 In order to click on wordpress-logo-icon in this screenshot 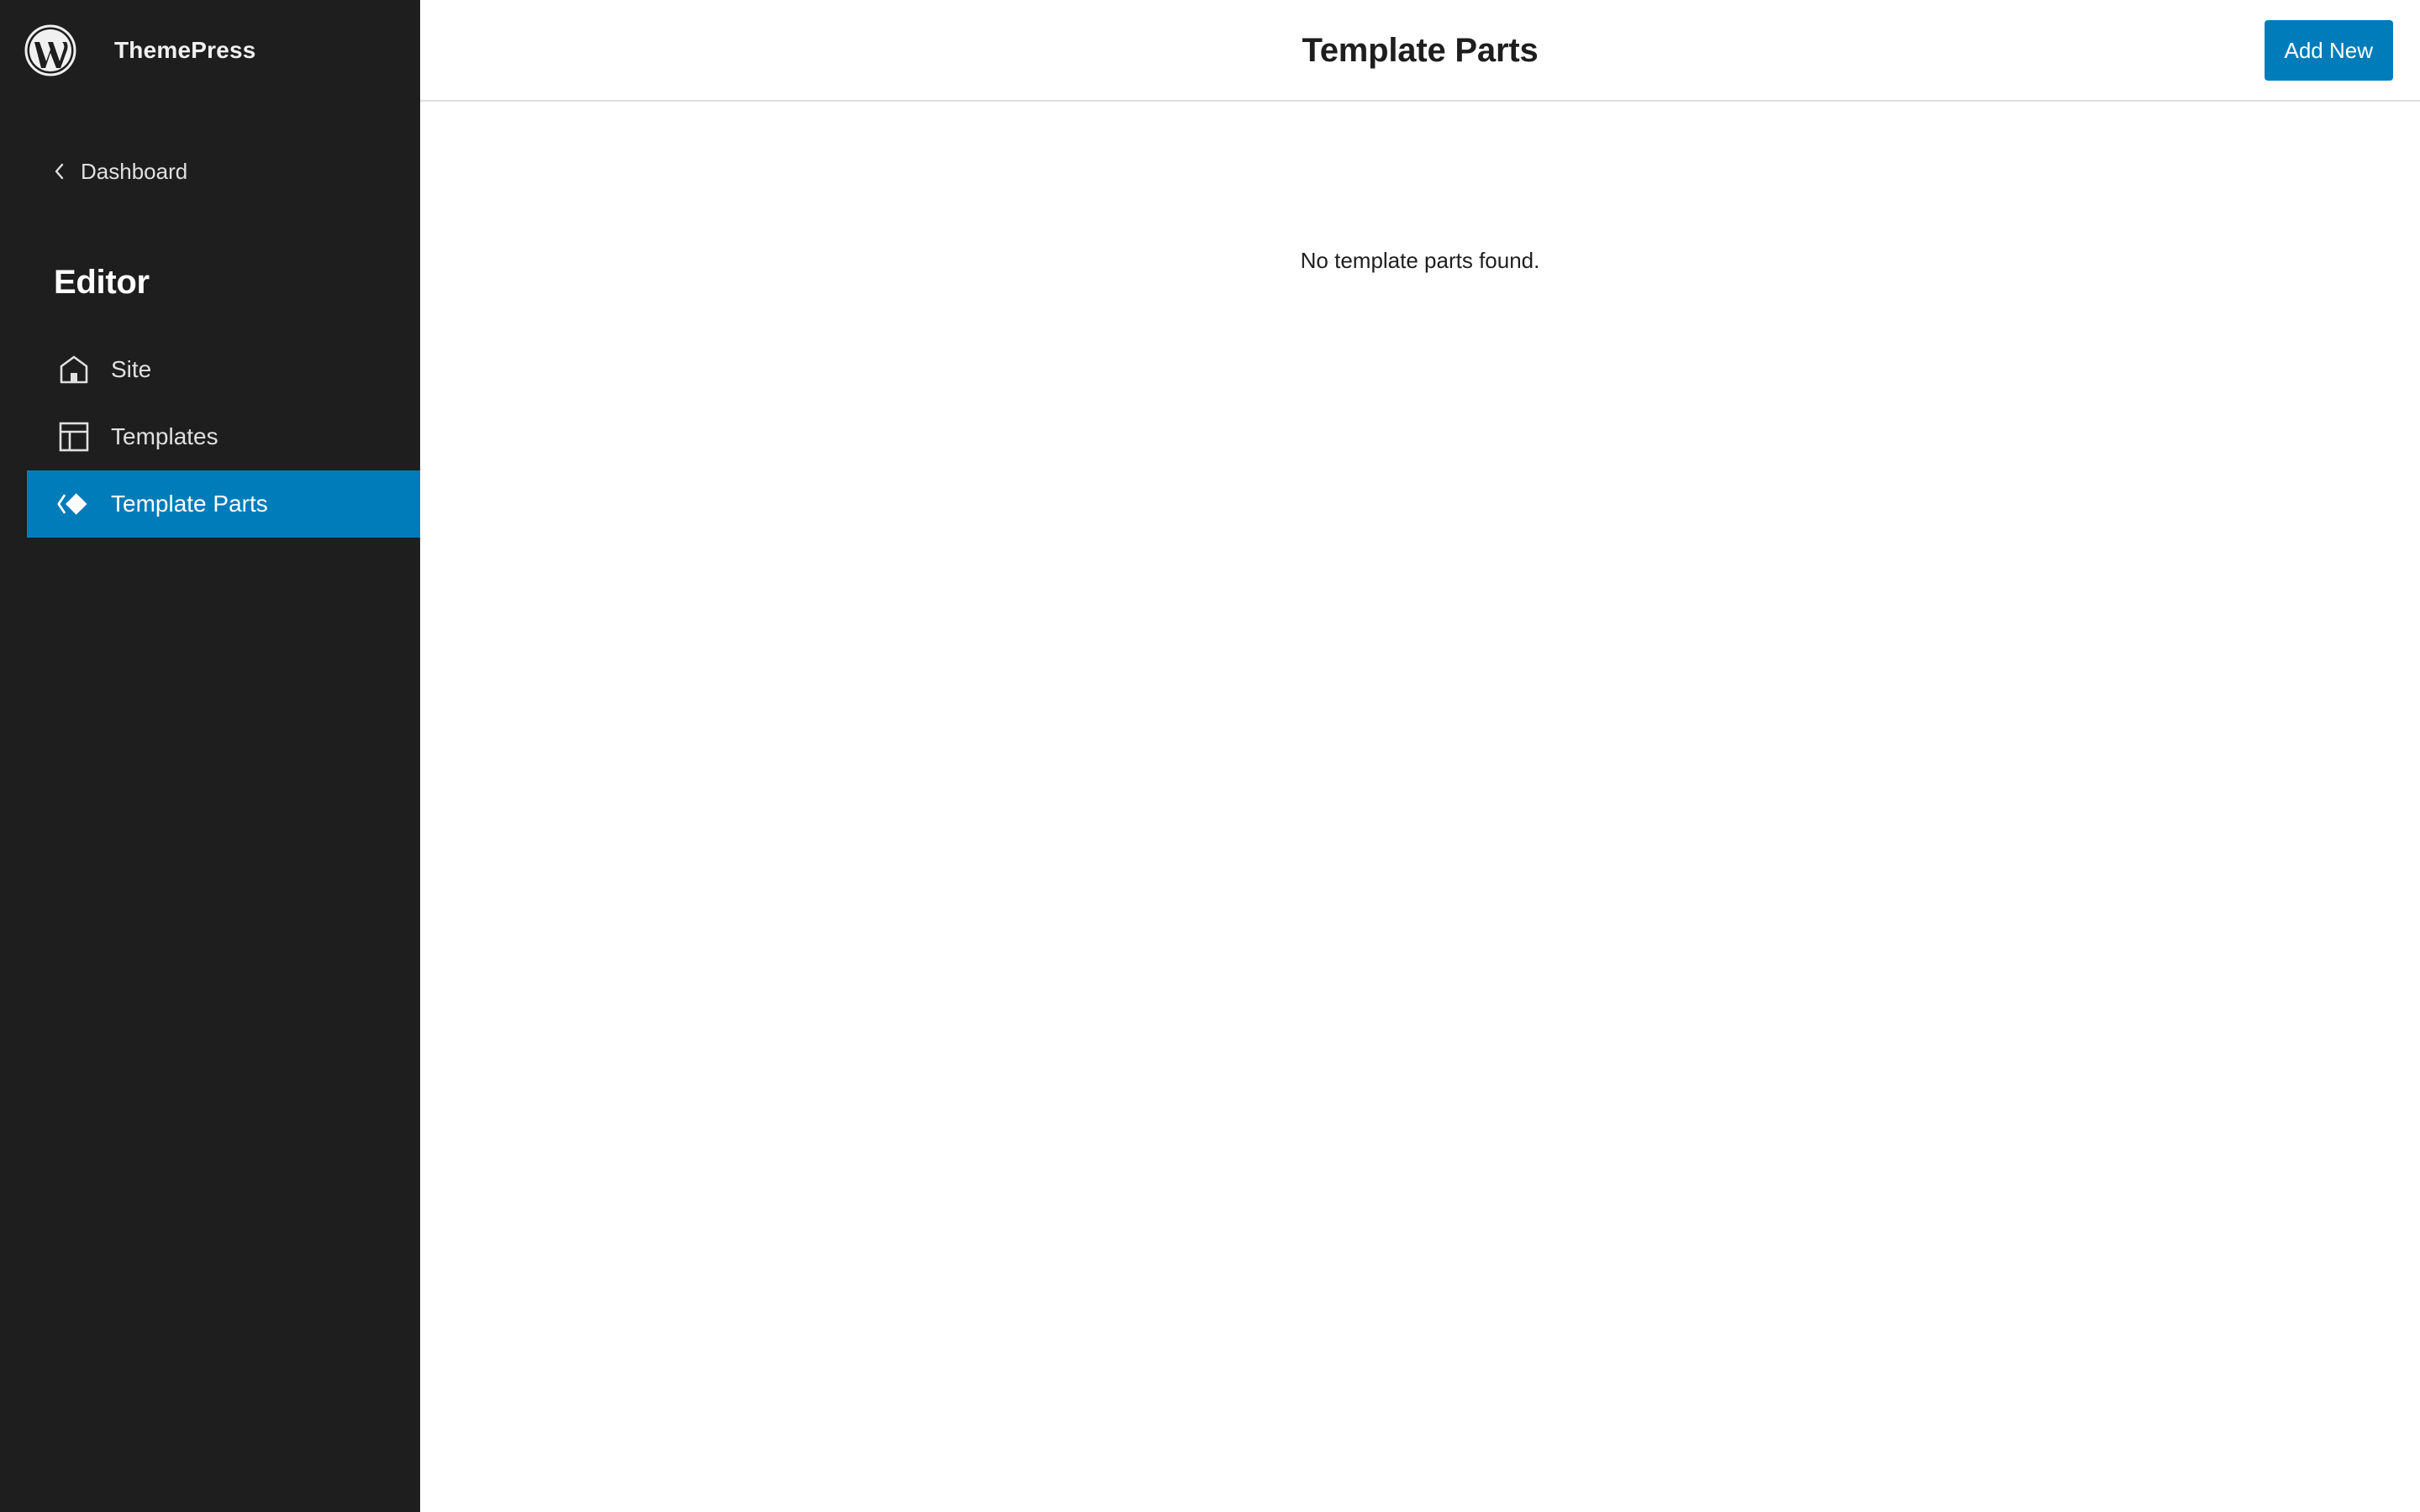, I will do `click(50, 50)`.